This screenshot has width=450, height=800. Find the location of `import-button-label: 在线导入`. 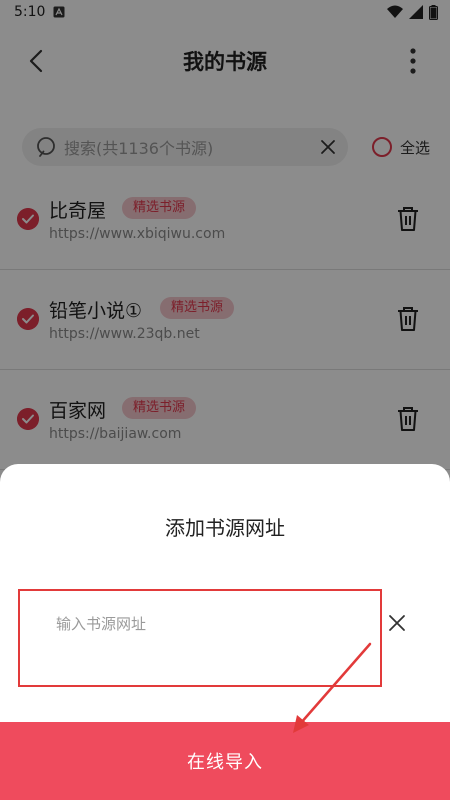

import-button-label: 在线导入 is located at coordinates (225, 762).